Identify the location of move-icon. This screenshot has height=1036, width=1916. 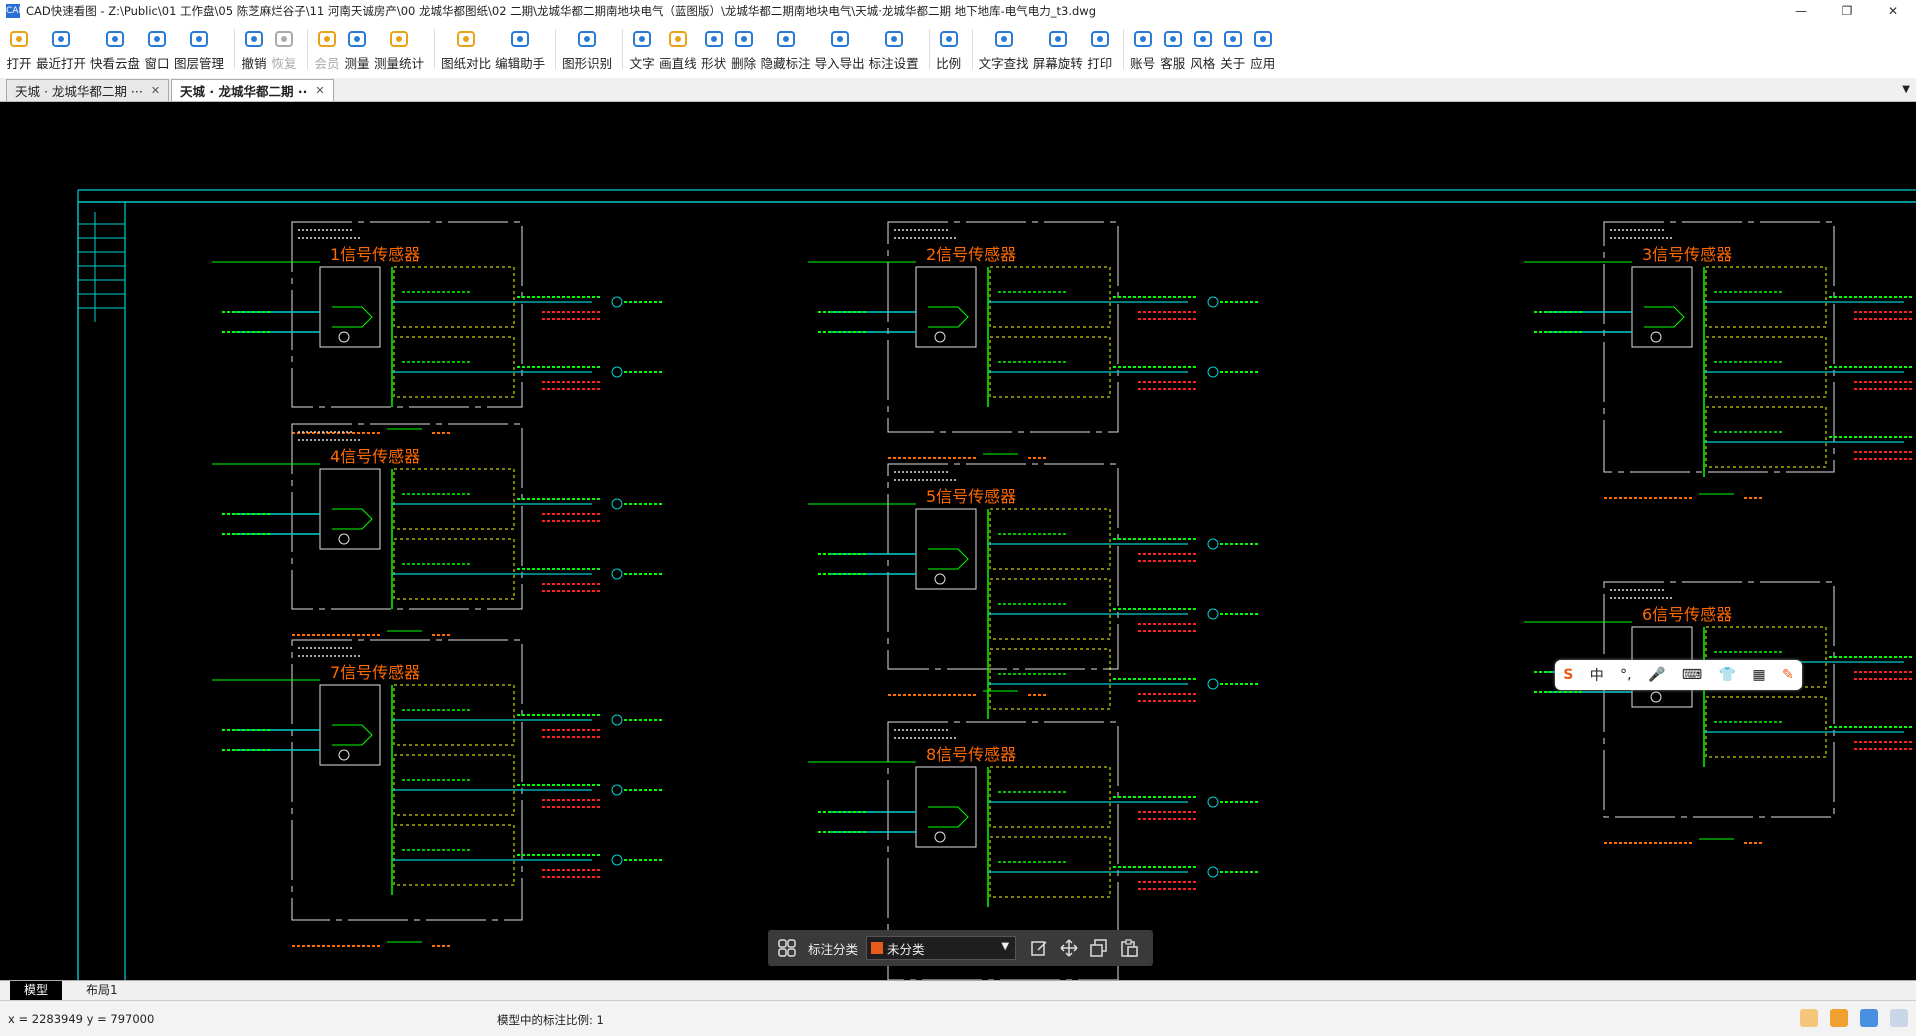
(1069, 948).